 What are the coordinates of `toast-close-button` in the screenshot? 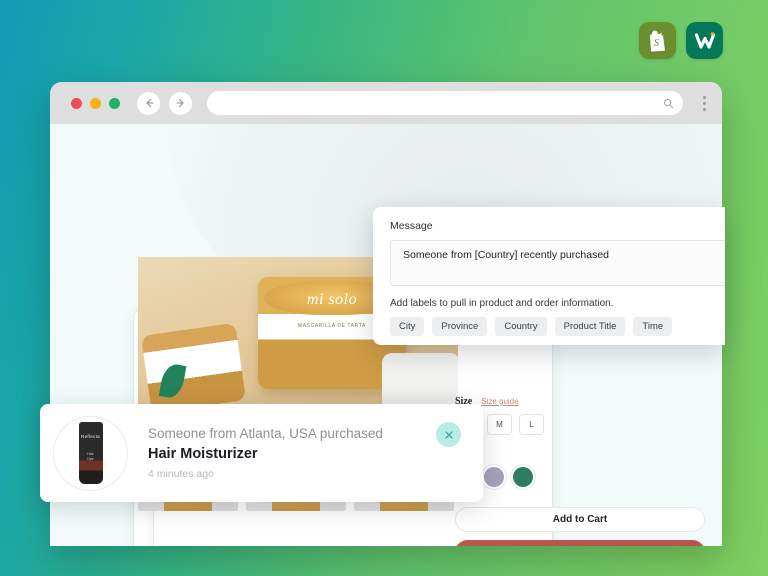 It's located at (448, 434).